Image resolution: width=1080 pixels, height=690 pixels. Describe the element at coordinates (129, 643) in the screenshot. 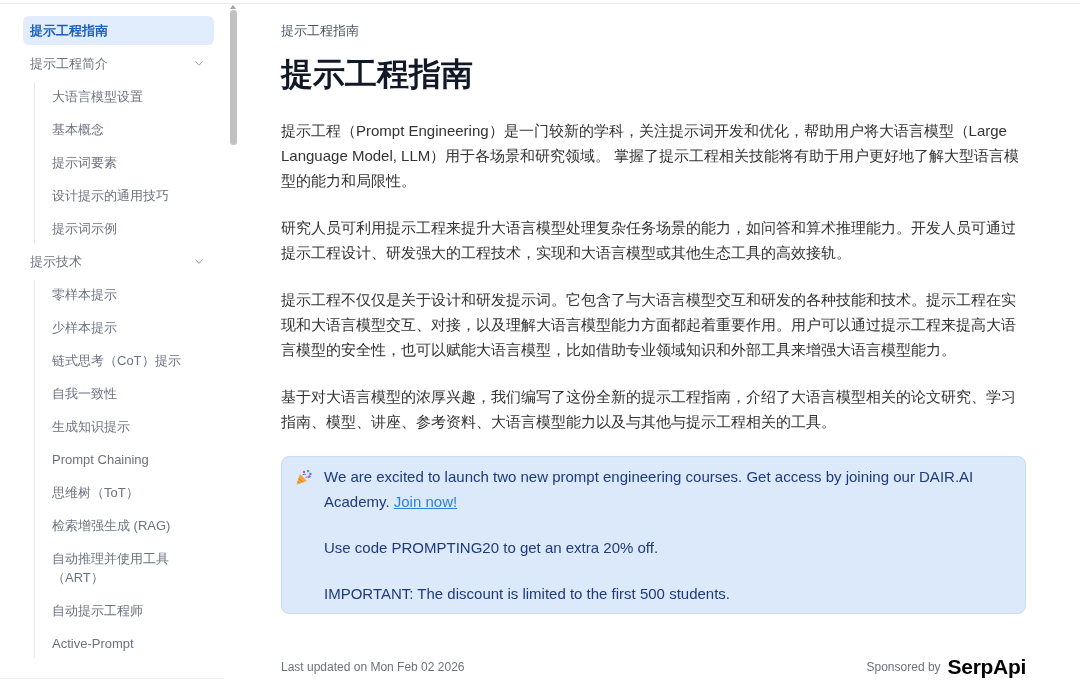

I see `nav-link: Active-Prompt` at that location.